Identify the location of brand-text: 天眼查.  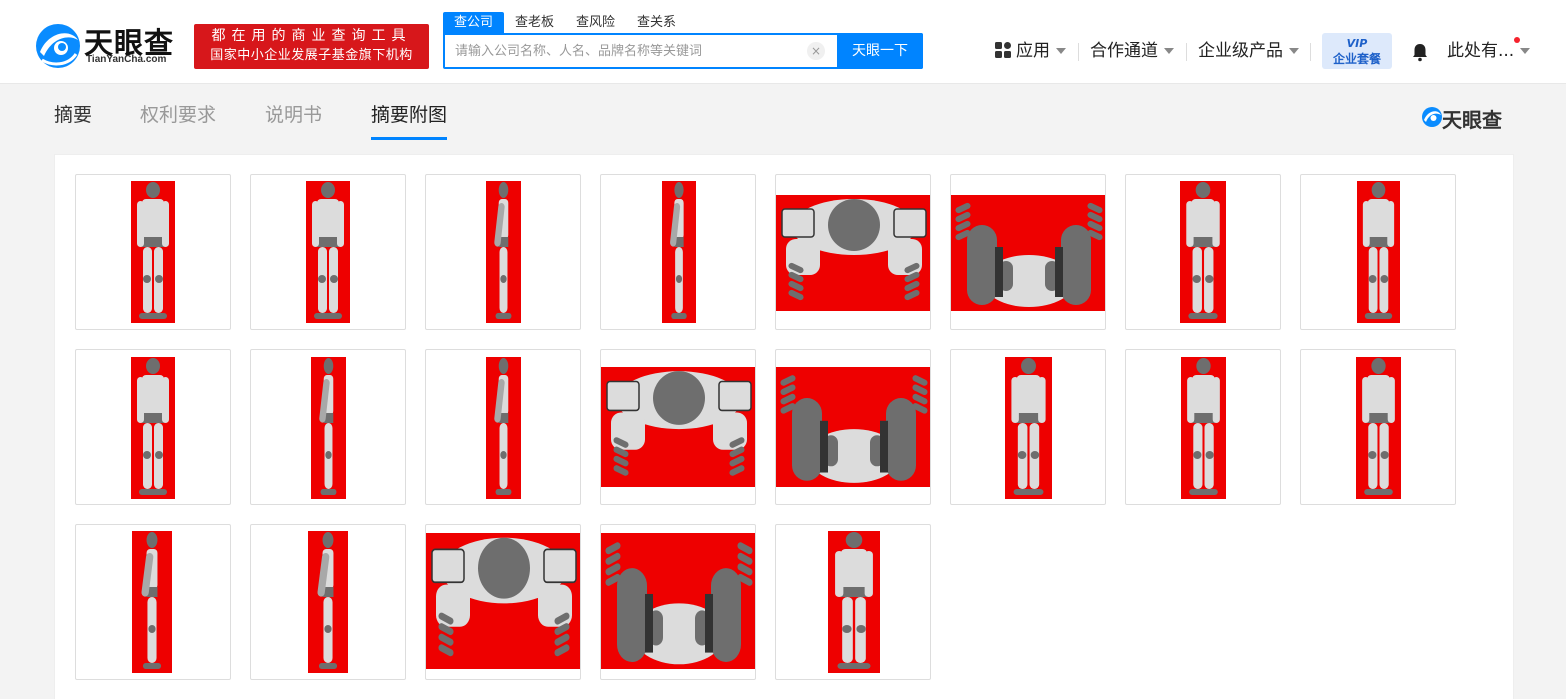
(1472, 120).